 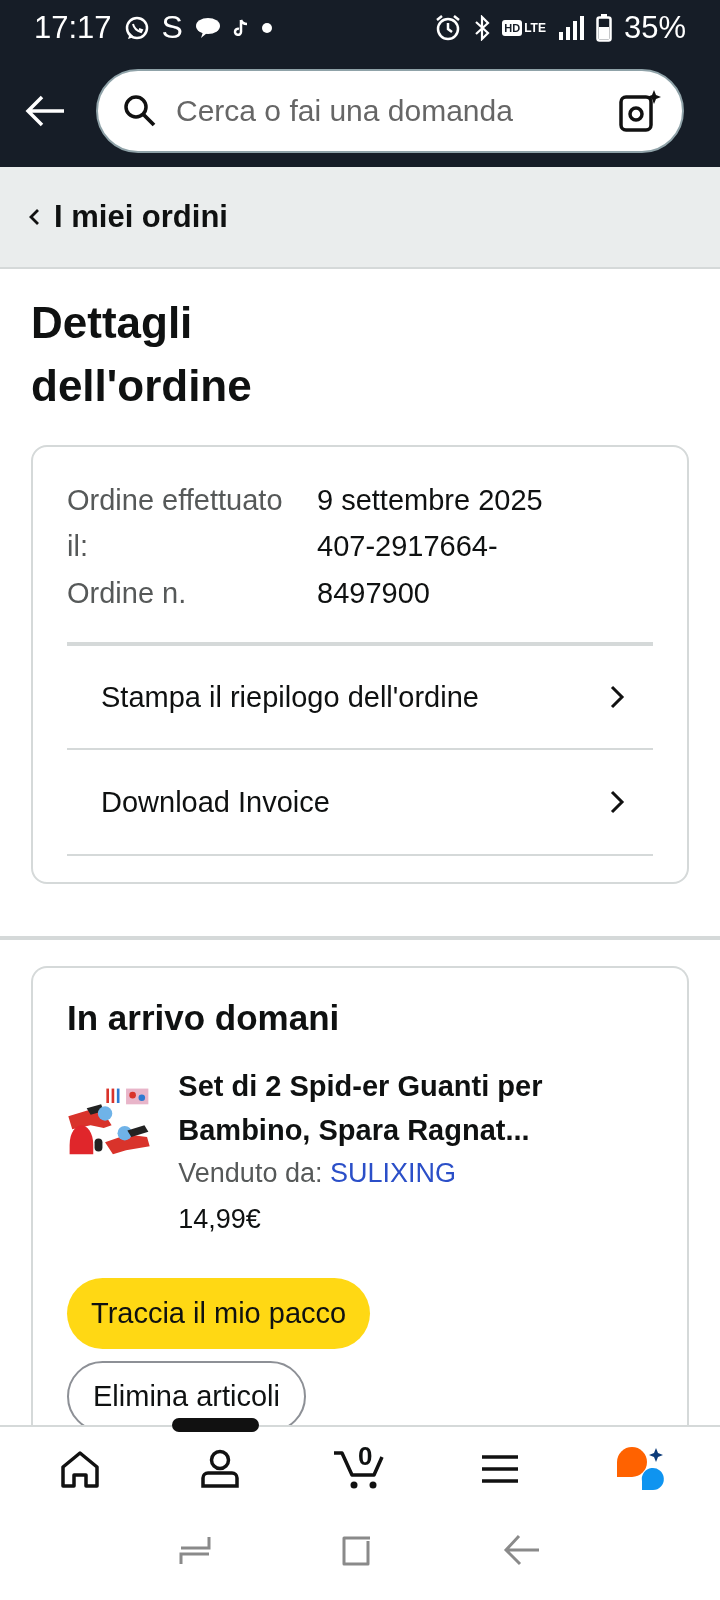 What do you see at coordinates (142, 354) in the screenshot?
I see `page-title: Dettagli dell'ordine` at bounding box center [142, 354].